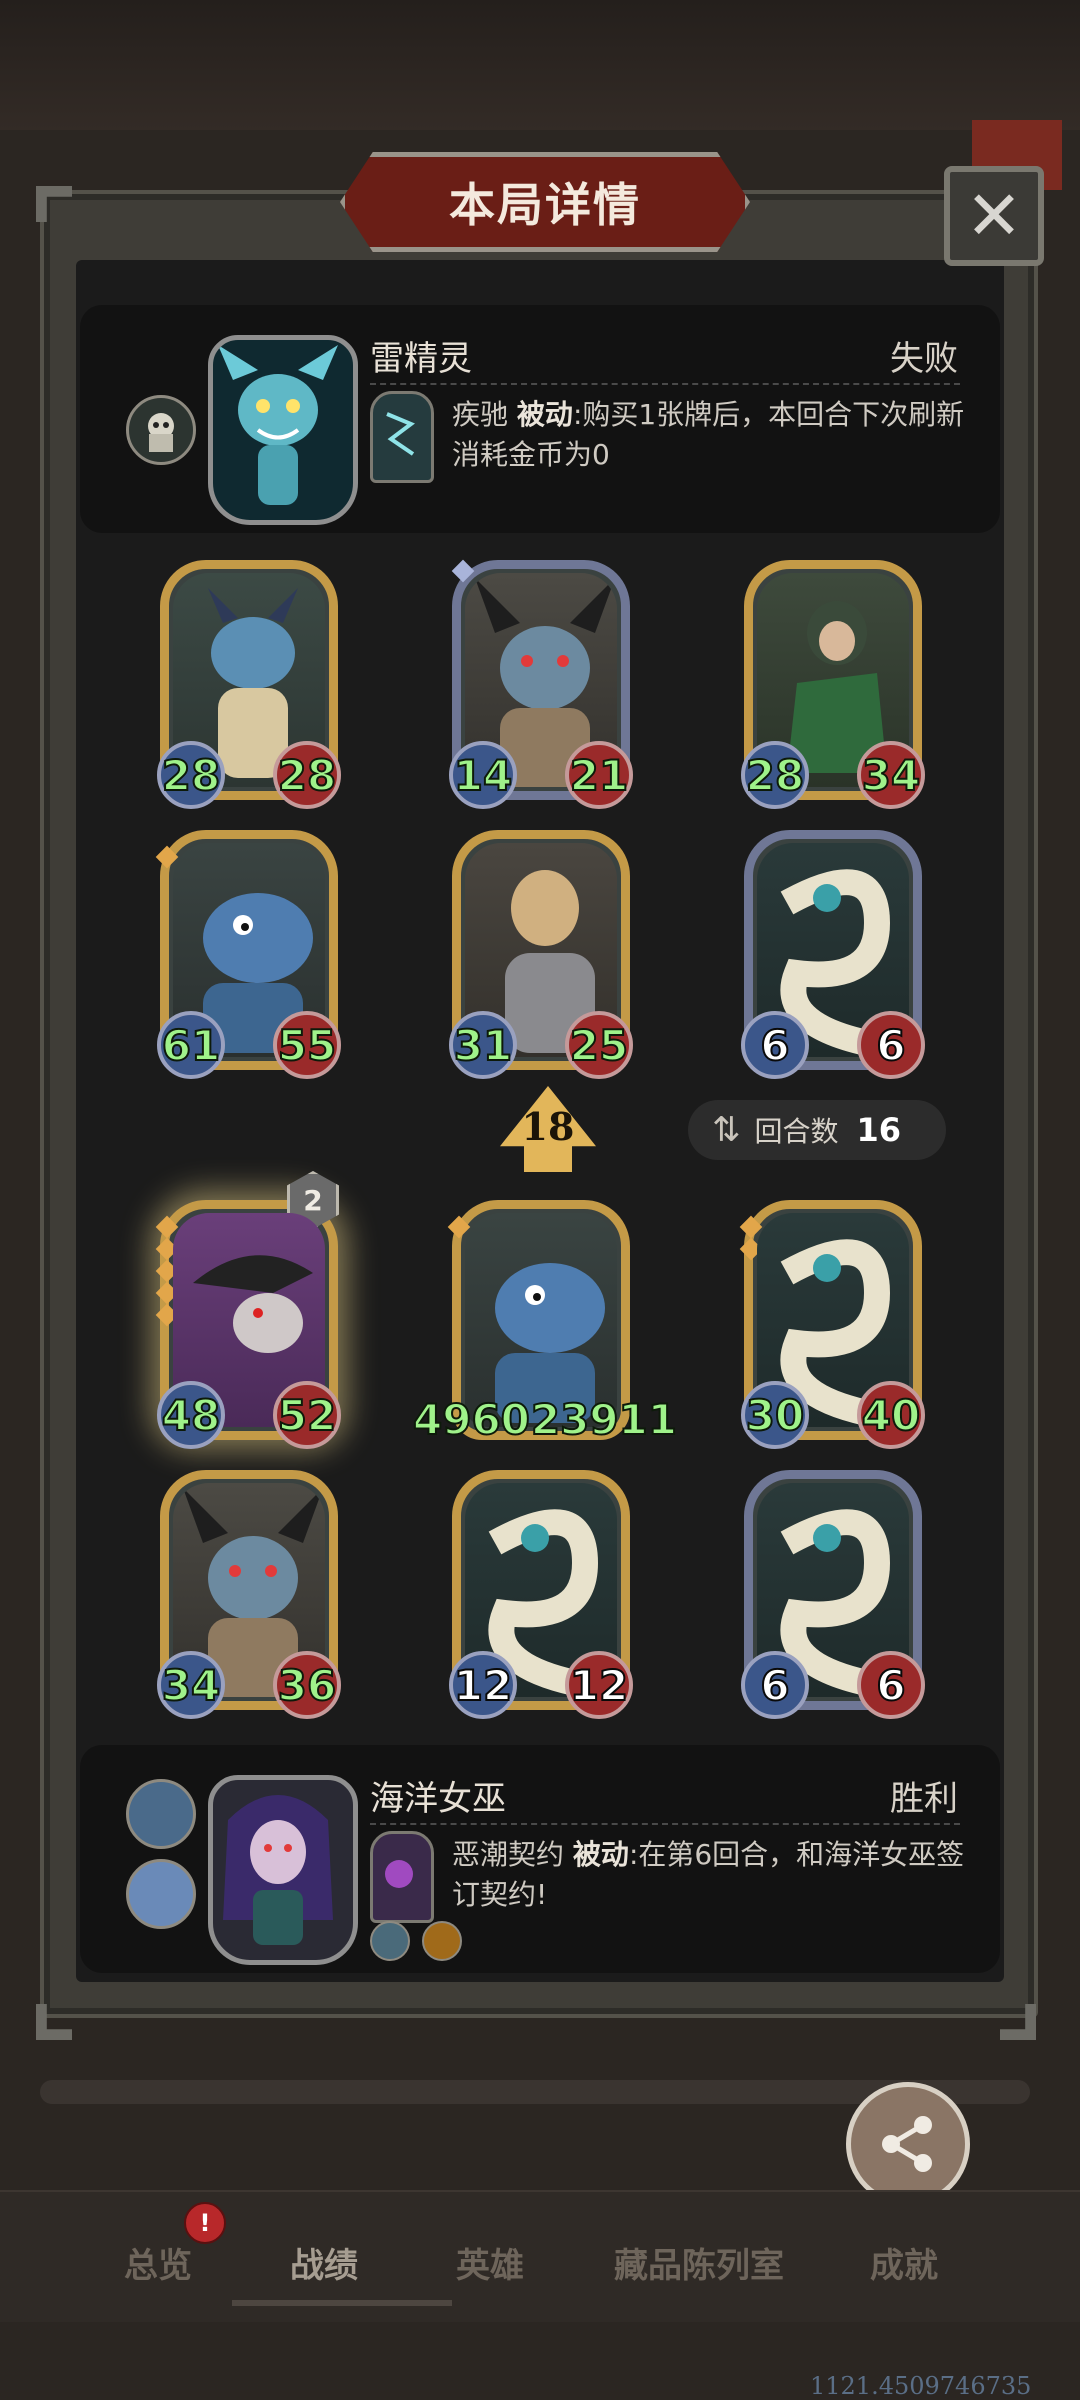 The image size is (1080, 2400). What do you see at coordinates (307, 1045) in the screenshot?
I see `health-value: 55` at bounding box center [307, 1045].